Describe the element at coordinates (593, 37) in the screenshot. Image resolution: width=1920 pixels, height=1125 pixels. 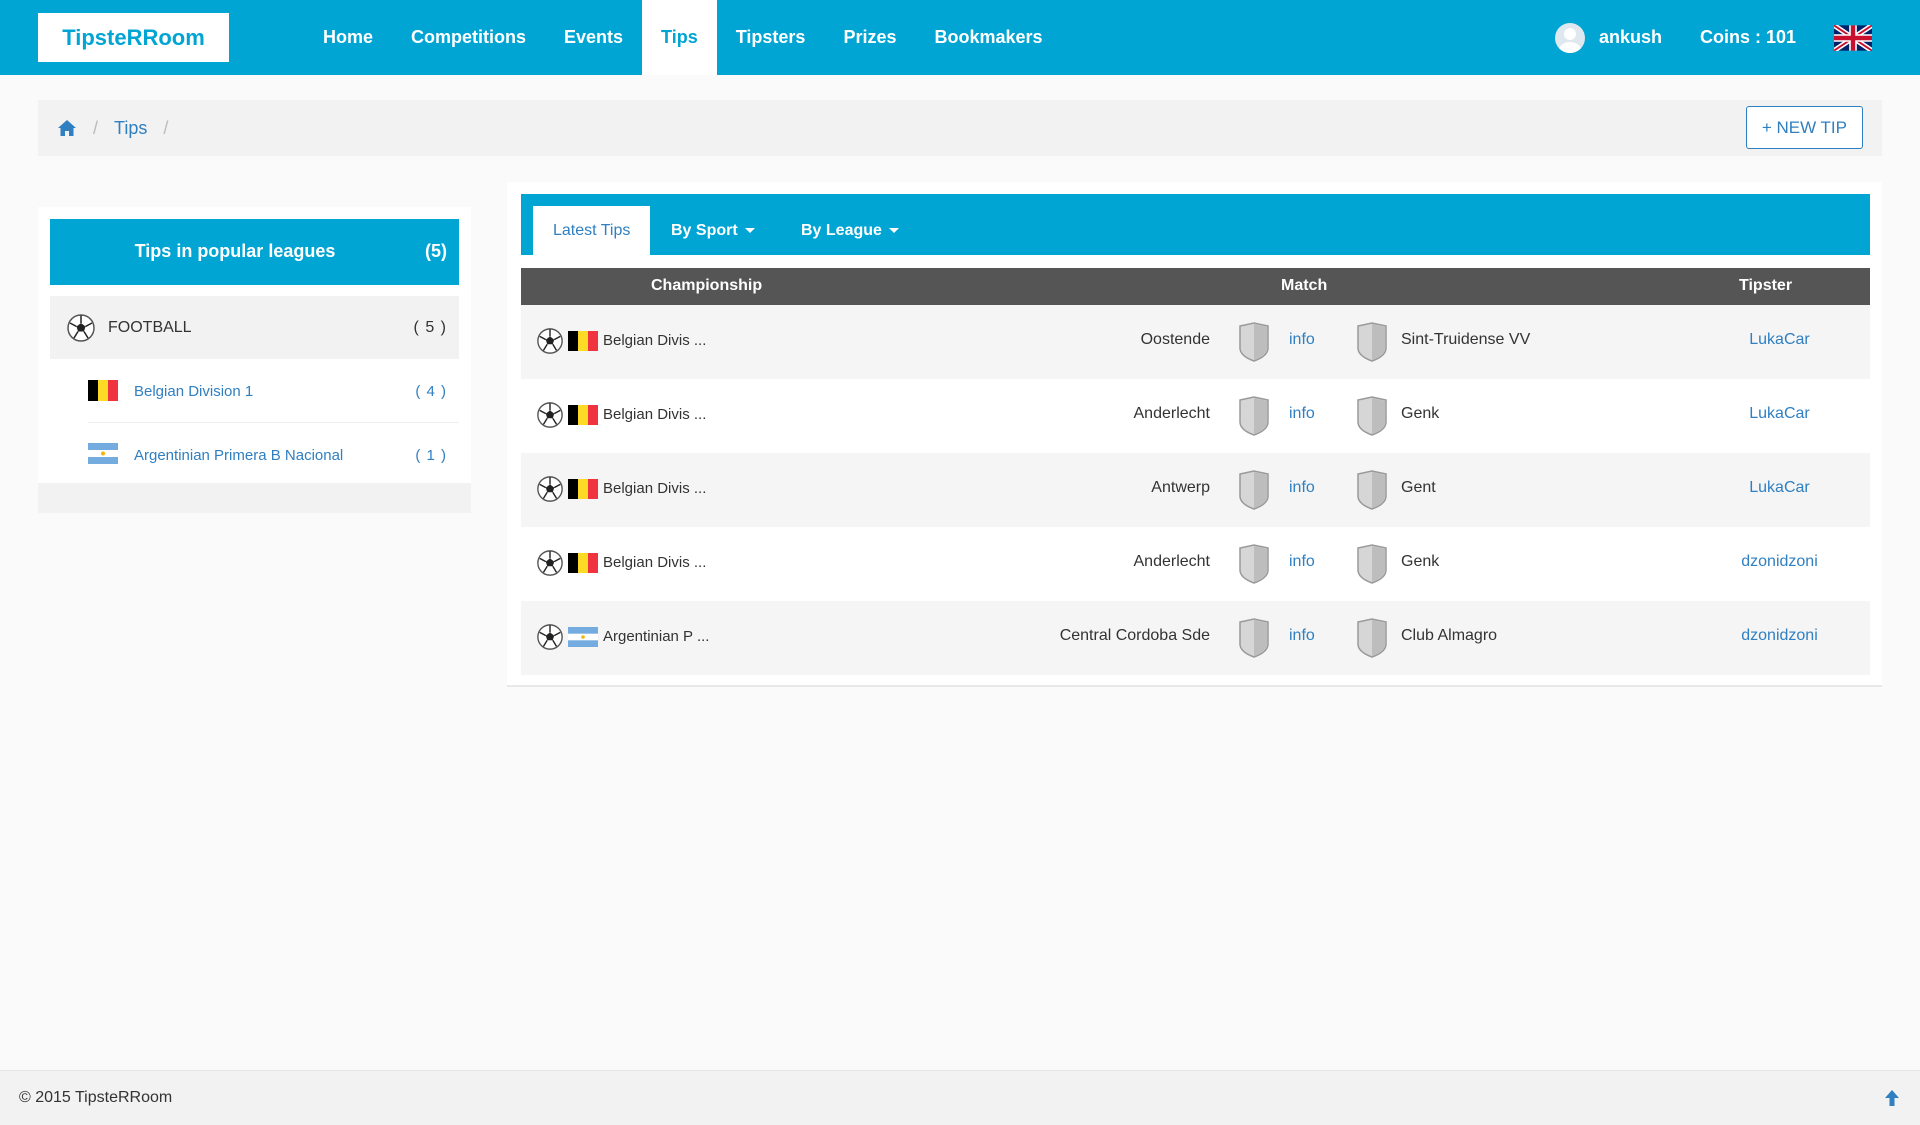
I see `nav-events: Events` at that location.